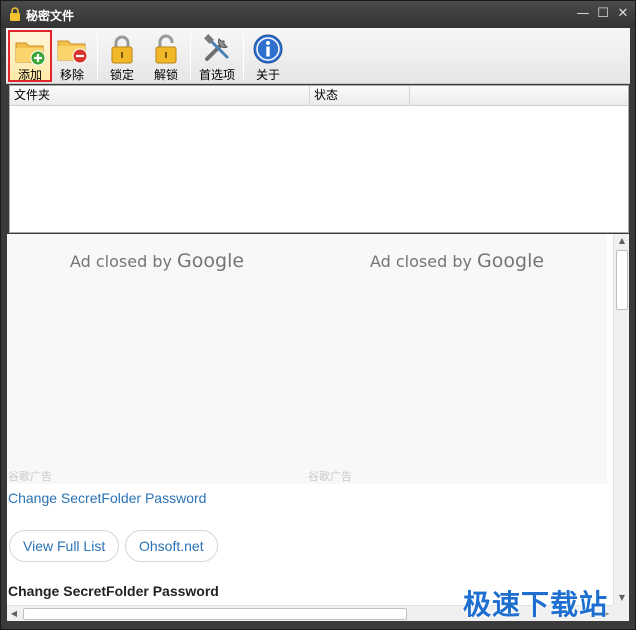 This screenshot has width=636, height=630. I want to click on scrollbar-corner, so click(621, 613).